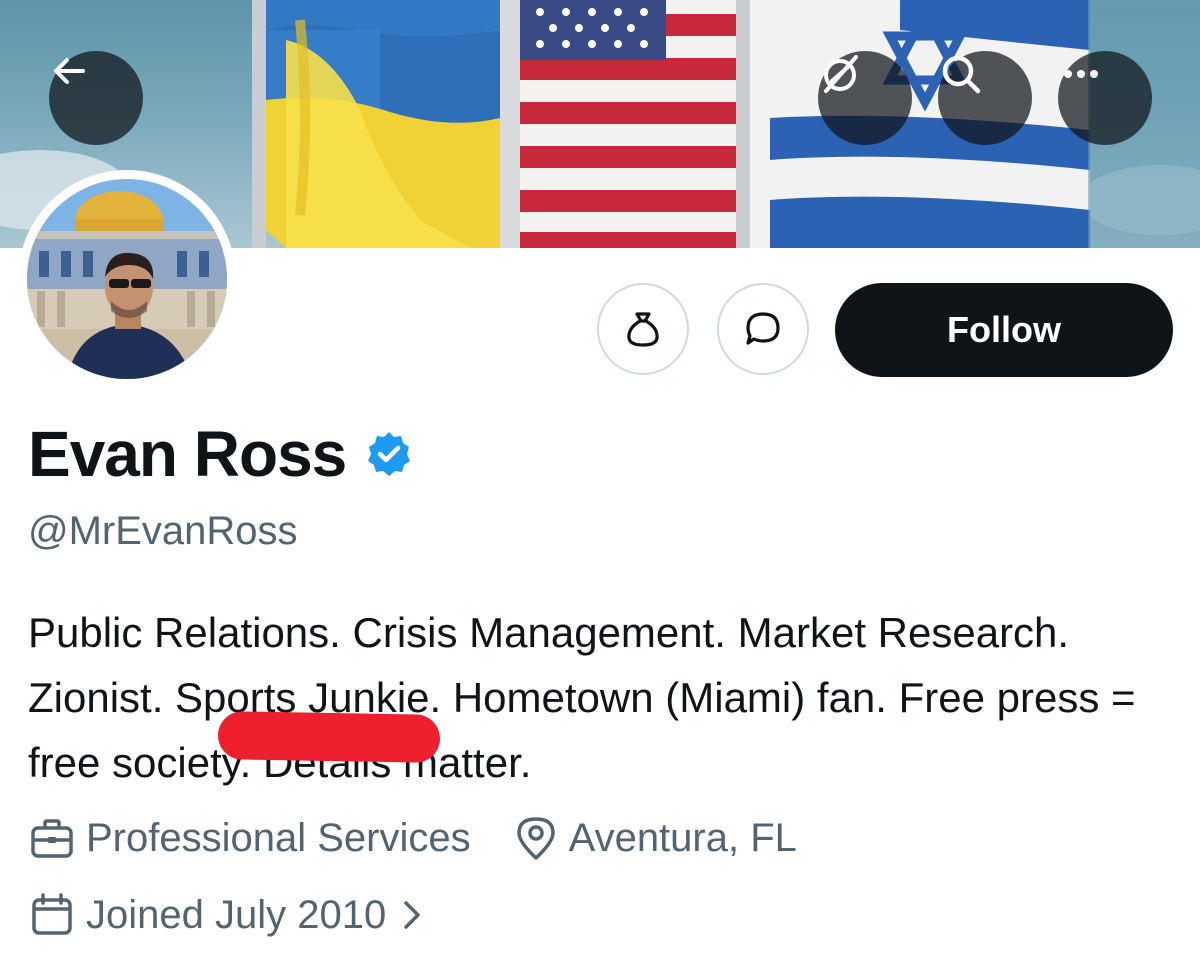 This screenshot has width=1200, height=955. I want to click on message-button, so click(763, 329).